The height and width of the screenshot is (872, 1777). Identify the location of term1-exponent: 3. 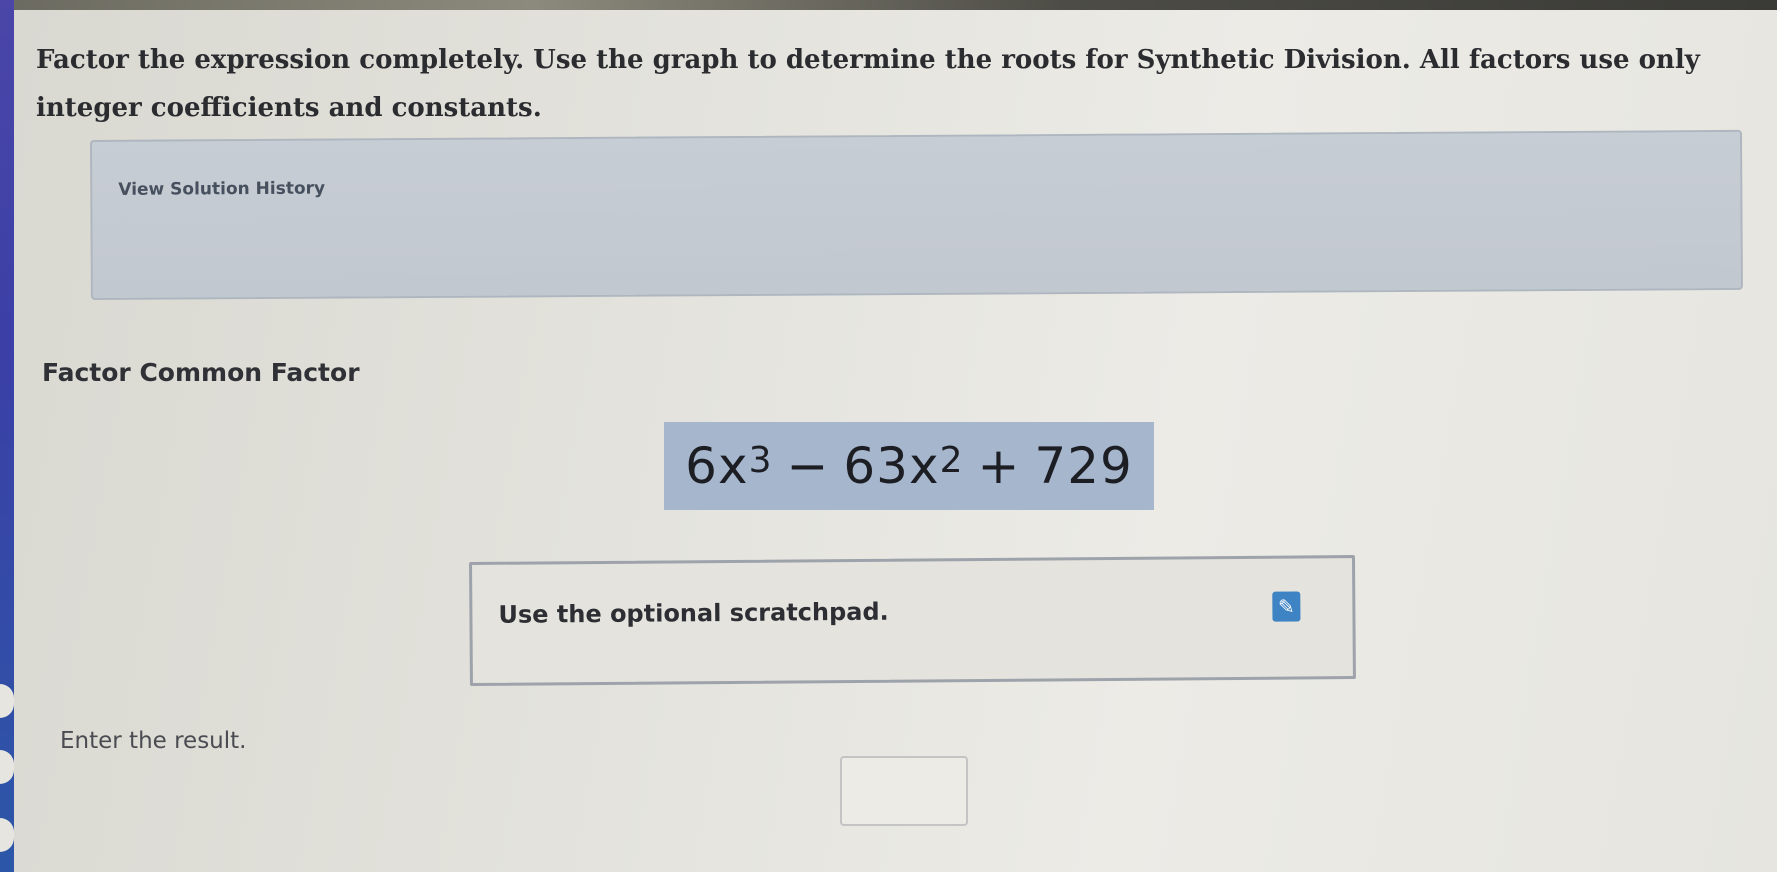
(760, 460).